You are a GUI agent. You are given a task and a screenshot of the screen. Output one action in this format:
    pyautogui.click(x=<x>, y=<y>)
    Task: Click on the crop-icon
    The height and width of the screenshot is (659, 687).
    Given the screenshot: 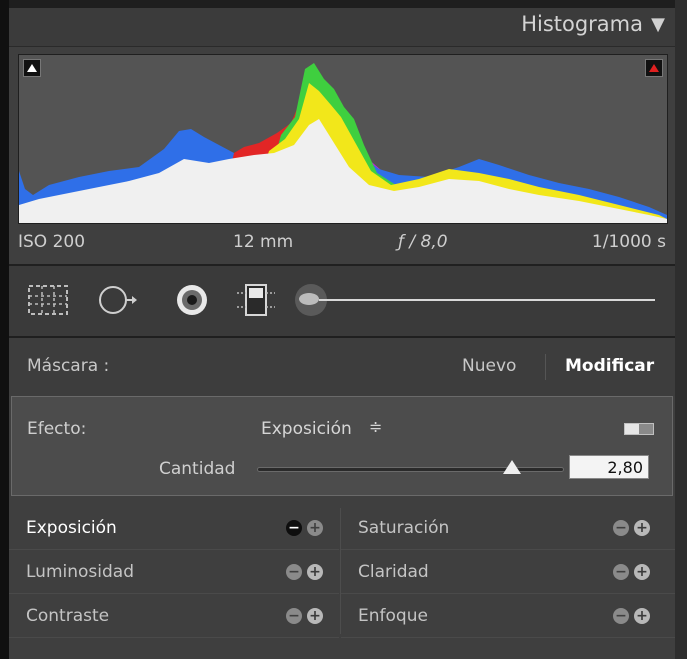 What is the action you would take?
    pyautogui.click(x=48, y=300)
    